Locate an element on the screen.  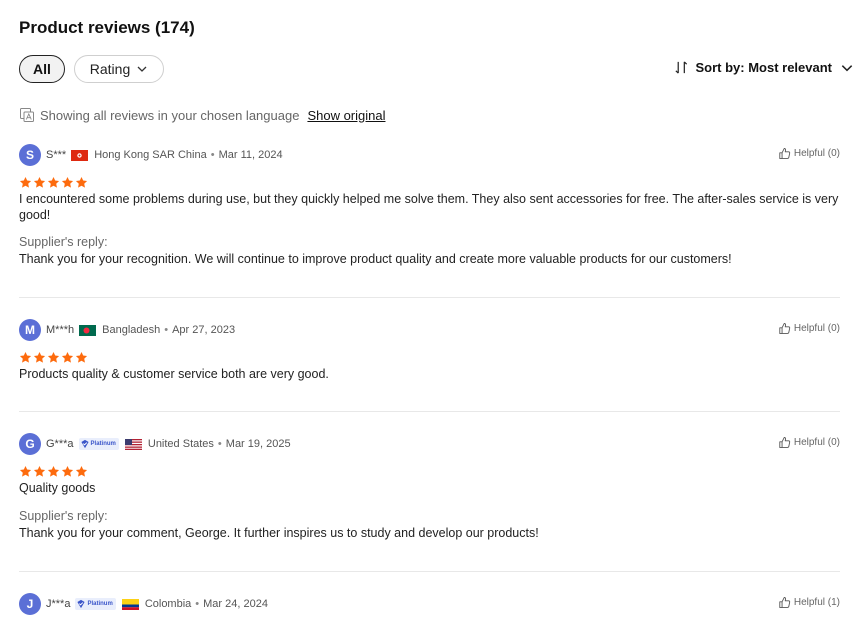
reviewer-name: J***a is located at coordinates (58, 604).